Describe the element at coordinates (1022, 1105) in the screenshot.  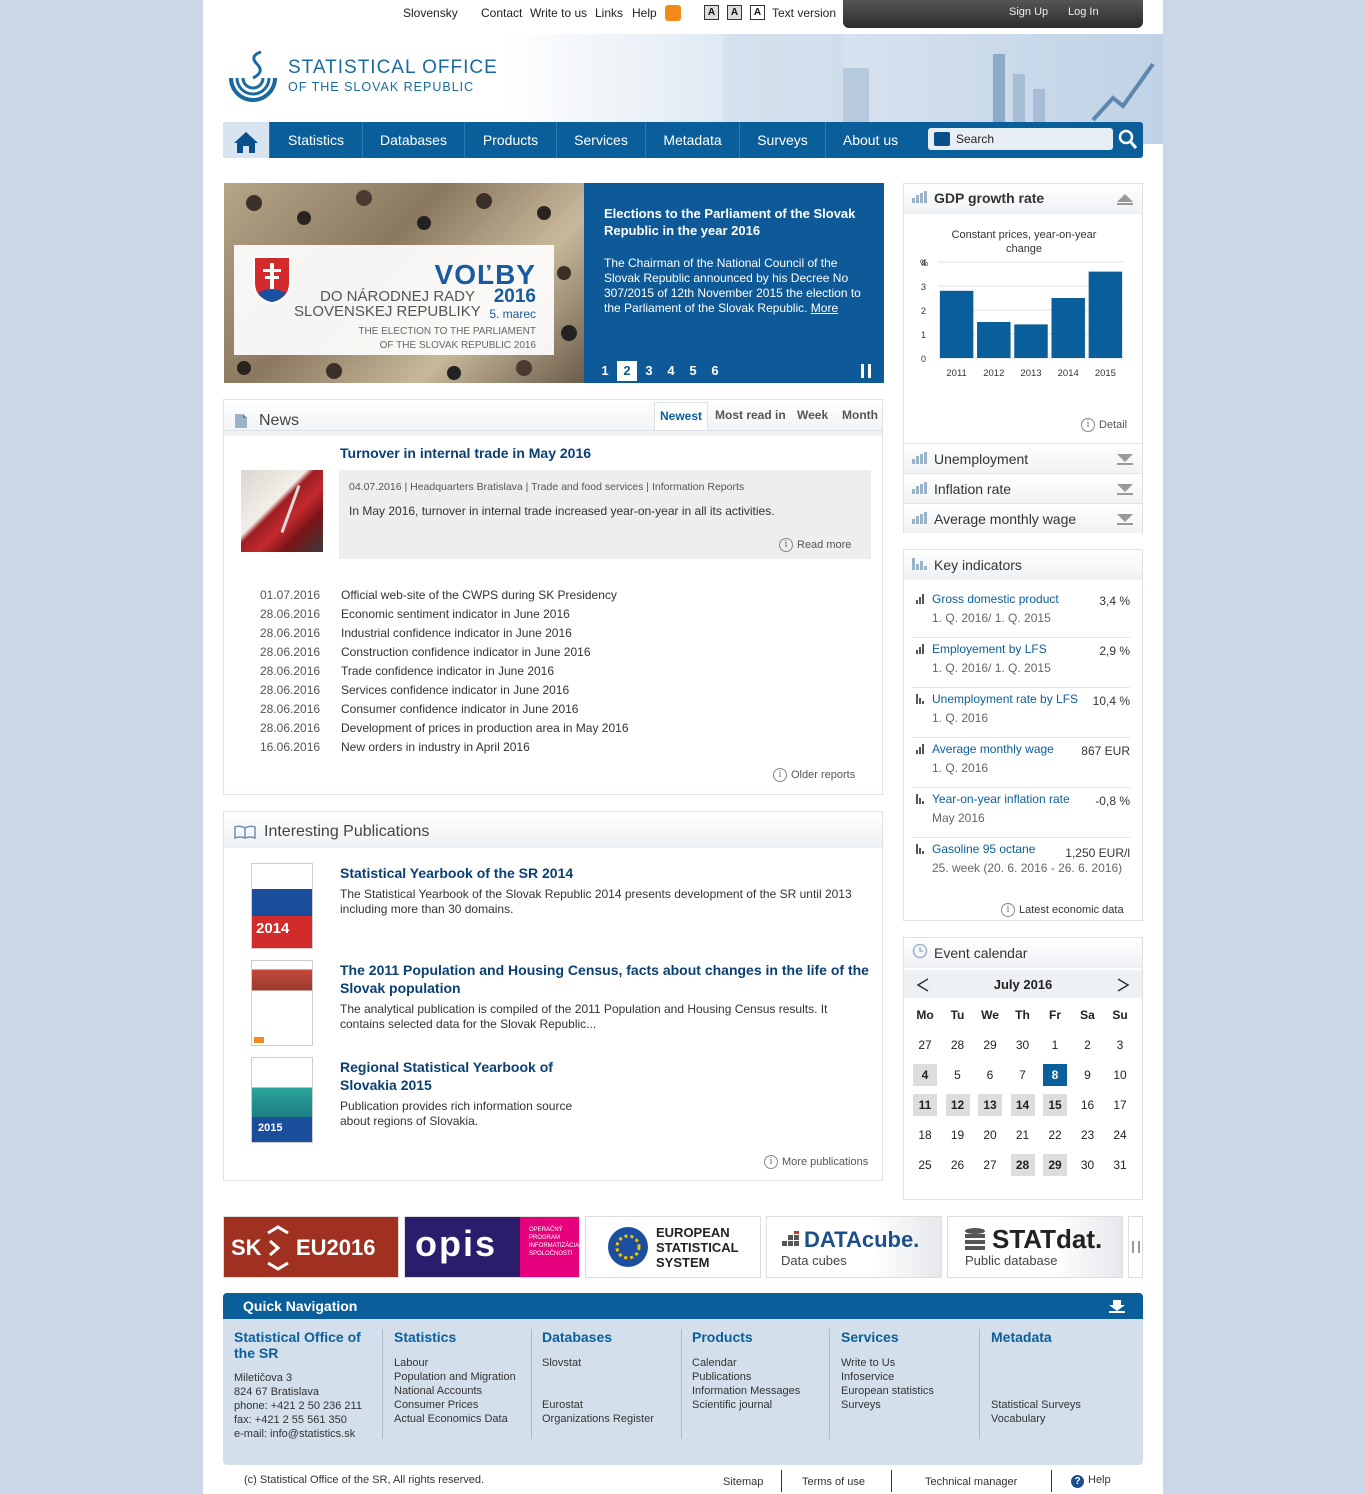
I see `calendar-day: 14` at that location.